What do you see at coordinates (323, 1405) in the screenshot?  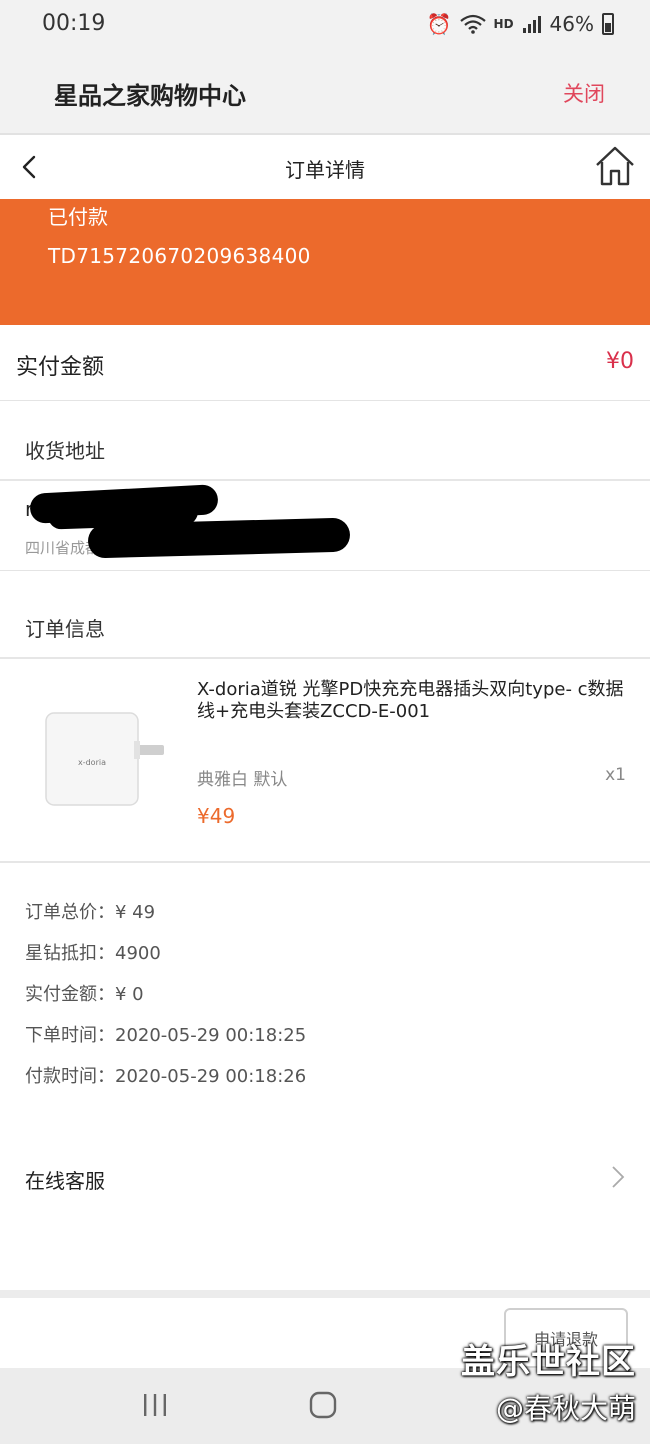 I see `home-button-icon` at bounding box center [323, 1405].